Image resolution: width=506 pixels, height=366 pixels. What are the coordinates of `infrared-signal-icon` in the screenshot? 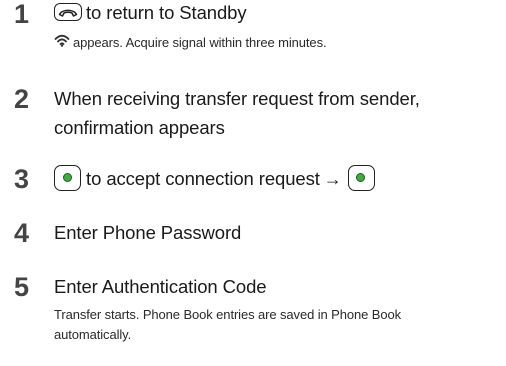 It's located at (62, 43).